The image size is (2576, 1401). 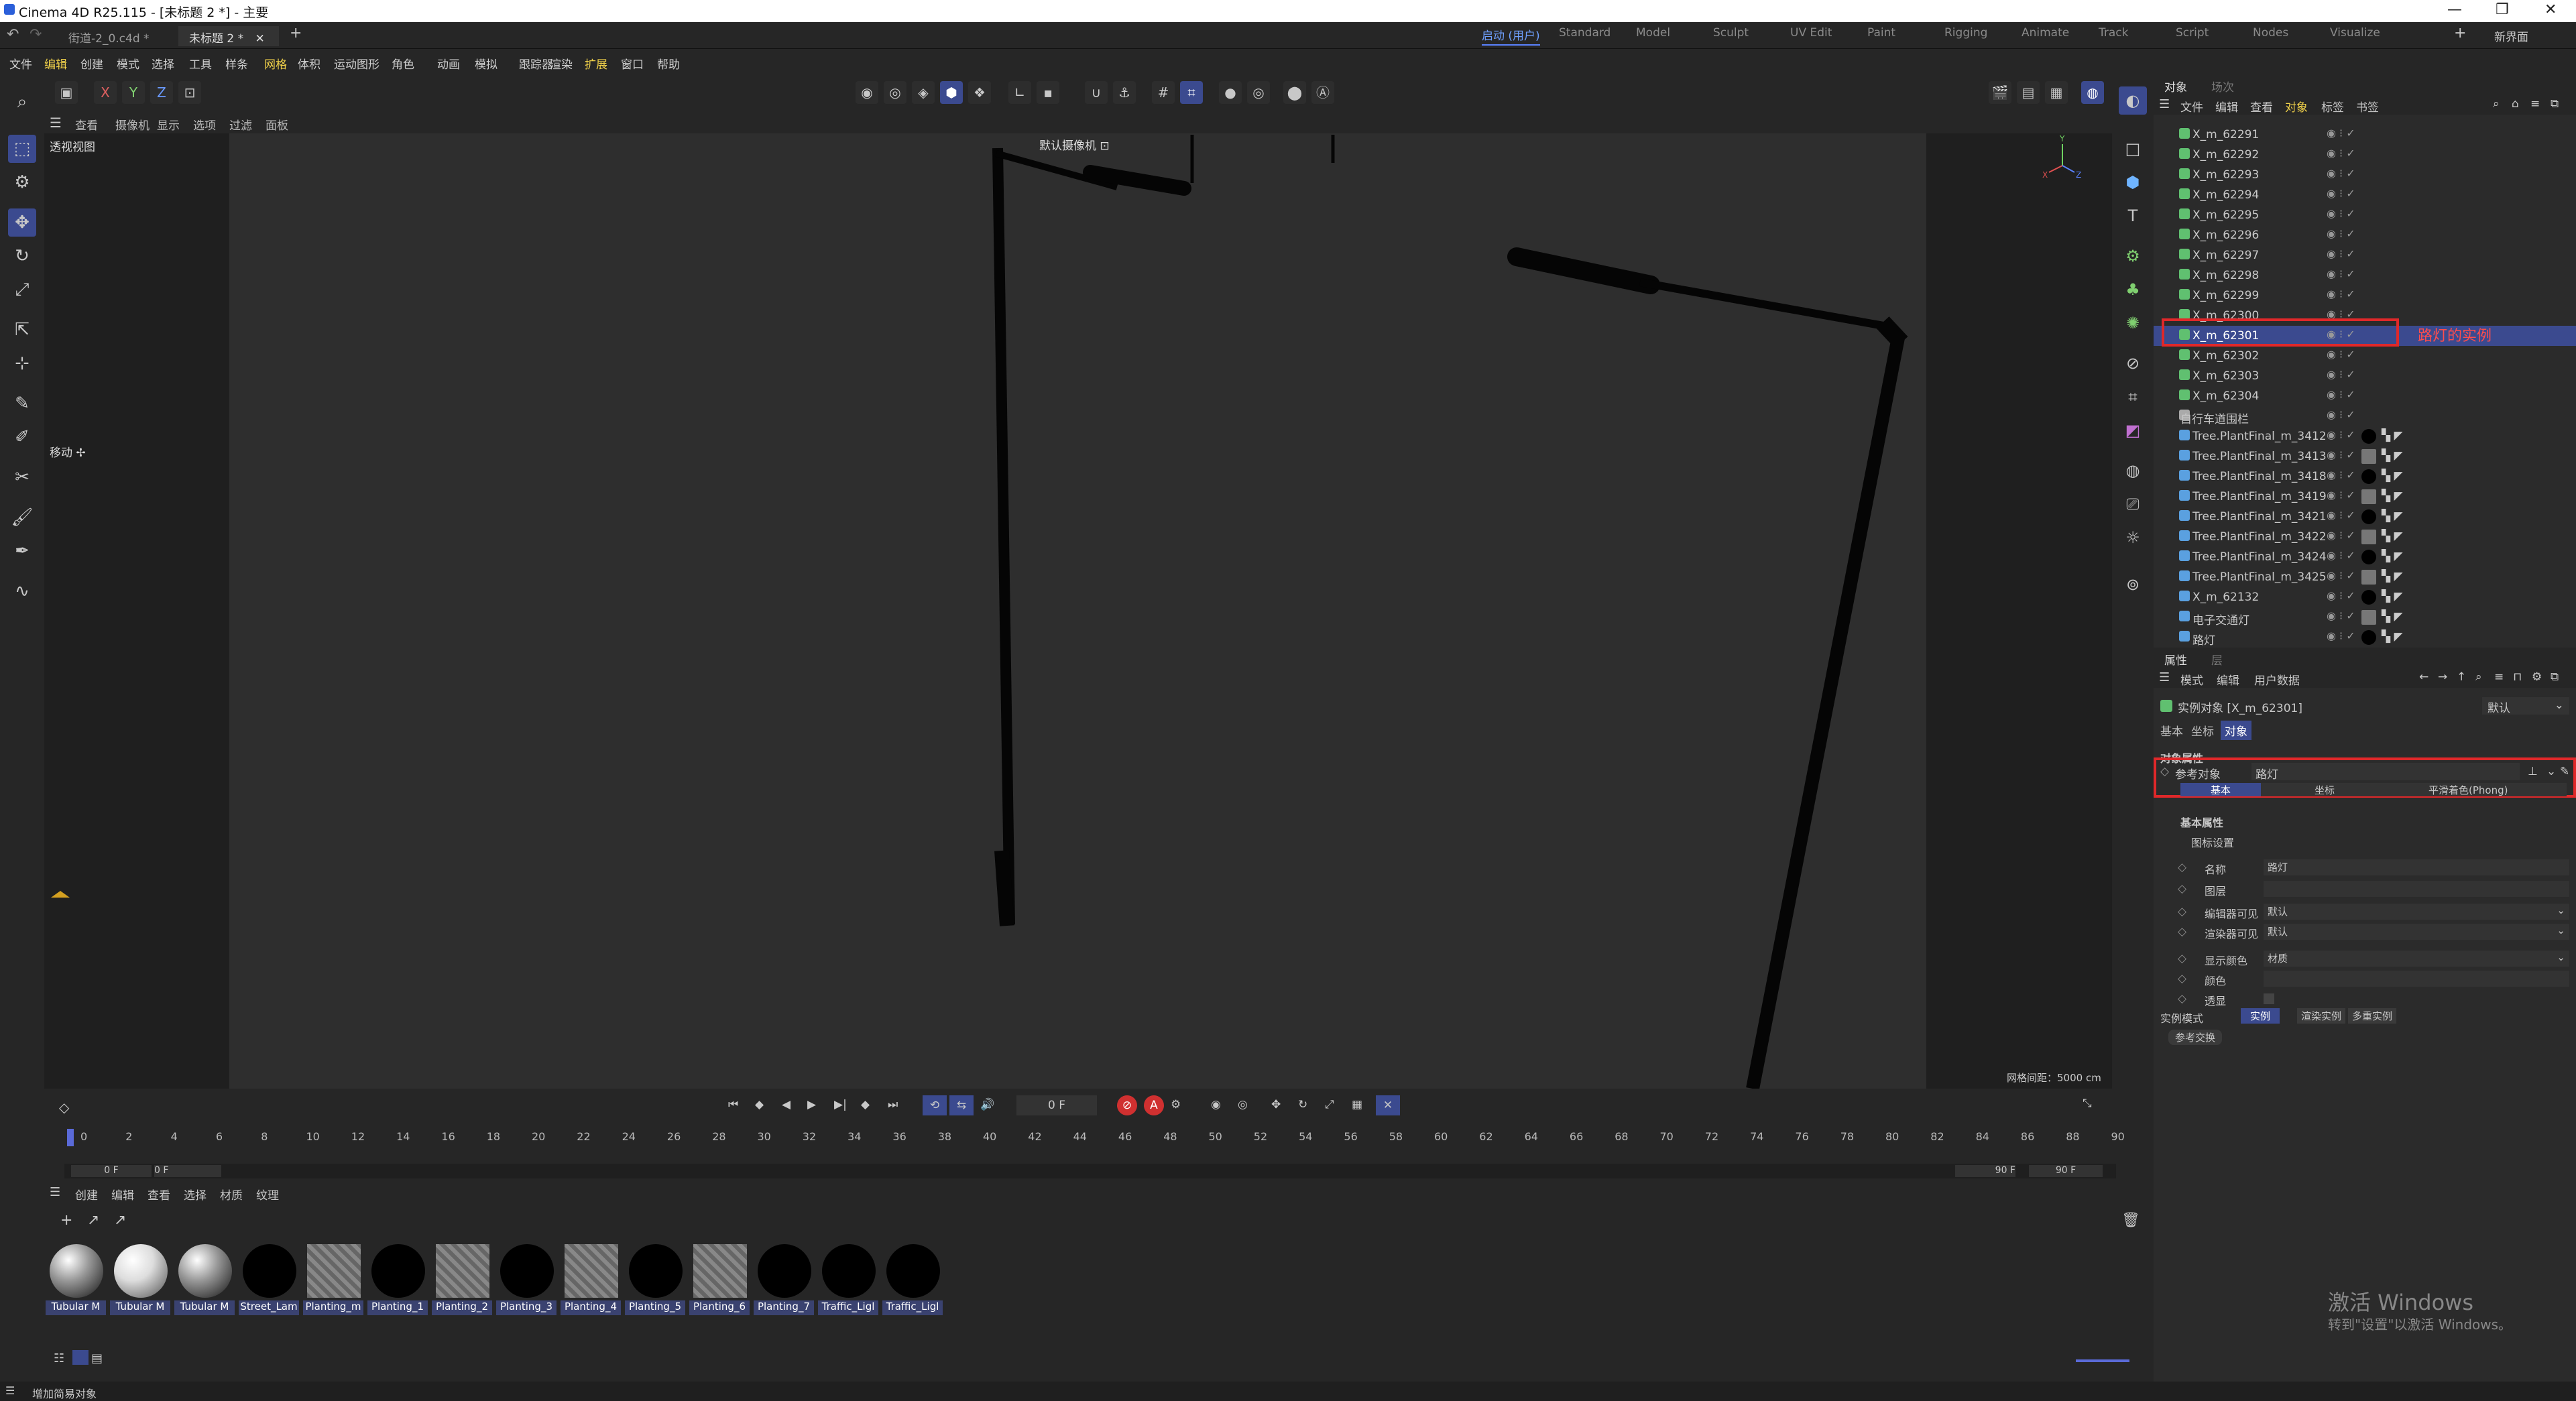 What do you see at coordinates (2365, 296) in the screenshot?
I see `object-row: X_m_62299 ◉ ⁝ ✓` at bounding box center [2365, 296].